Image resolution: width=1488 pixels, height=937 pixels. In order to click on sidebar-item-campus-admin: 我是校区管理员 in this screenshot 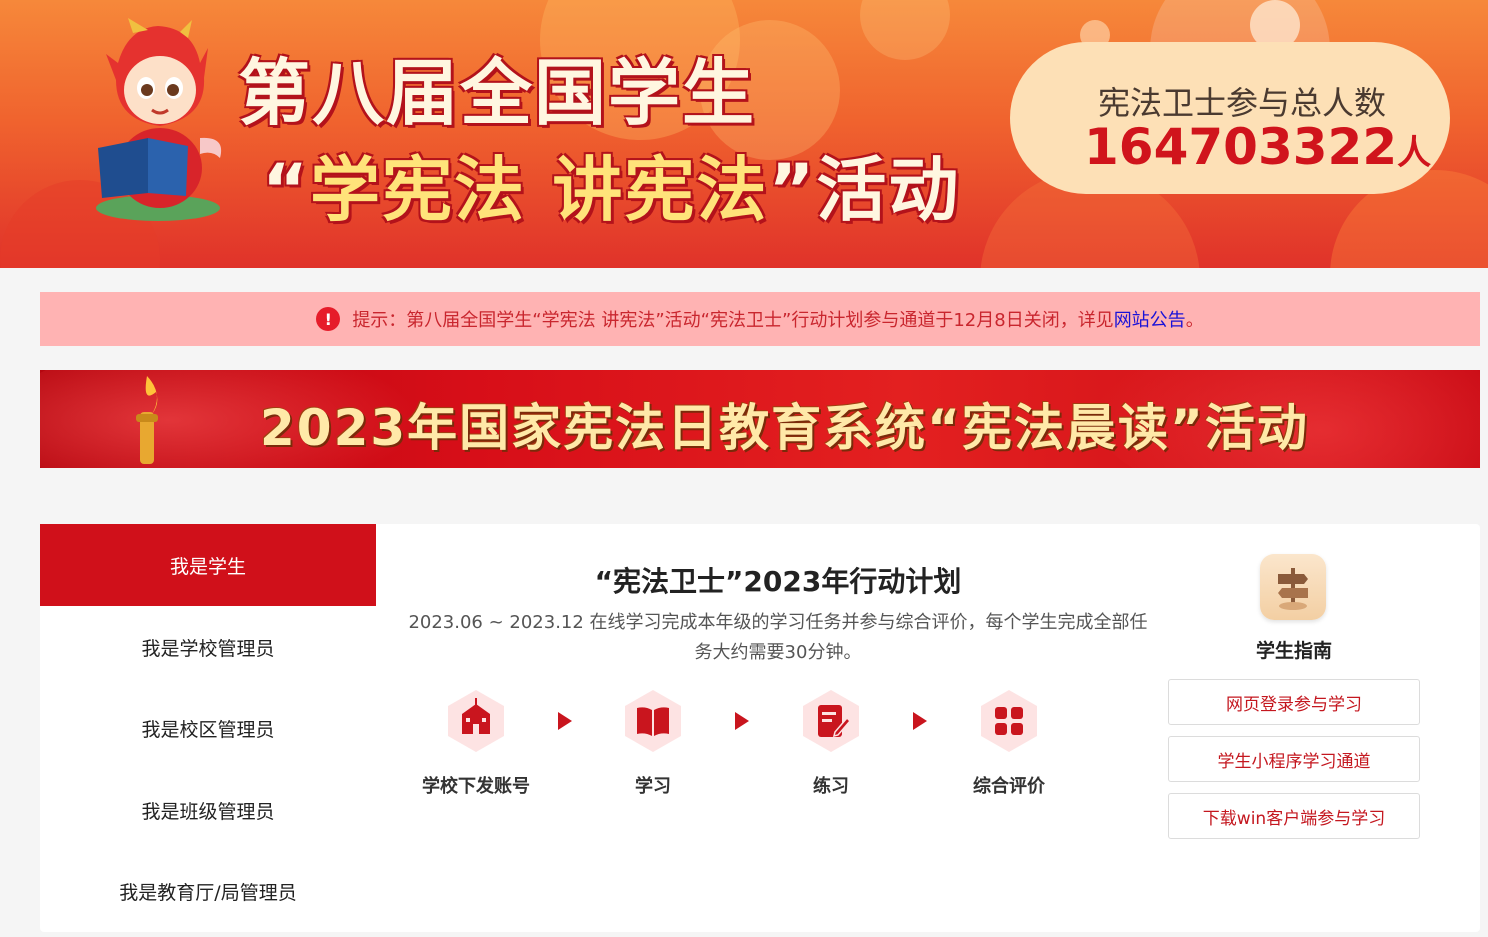, I will do `click(208, 728)`.